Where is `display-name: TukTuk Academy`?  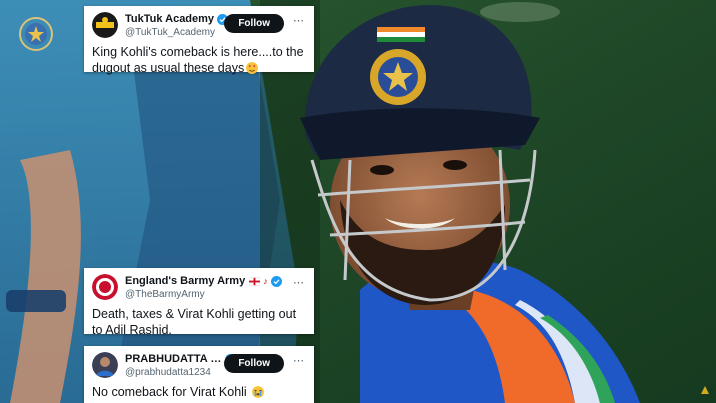
display-name: TukTuk Academy is located at coordinates (169, 19).